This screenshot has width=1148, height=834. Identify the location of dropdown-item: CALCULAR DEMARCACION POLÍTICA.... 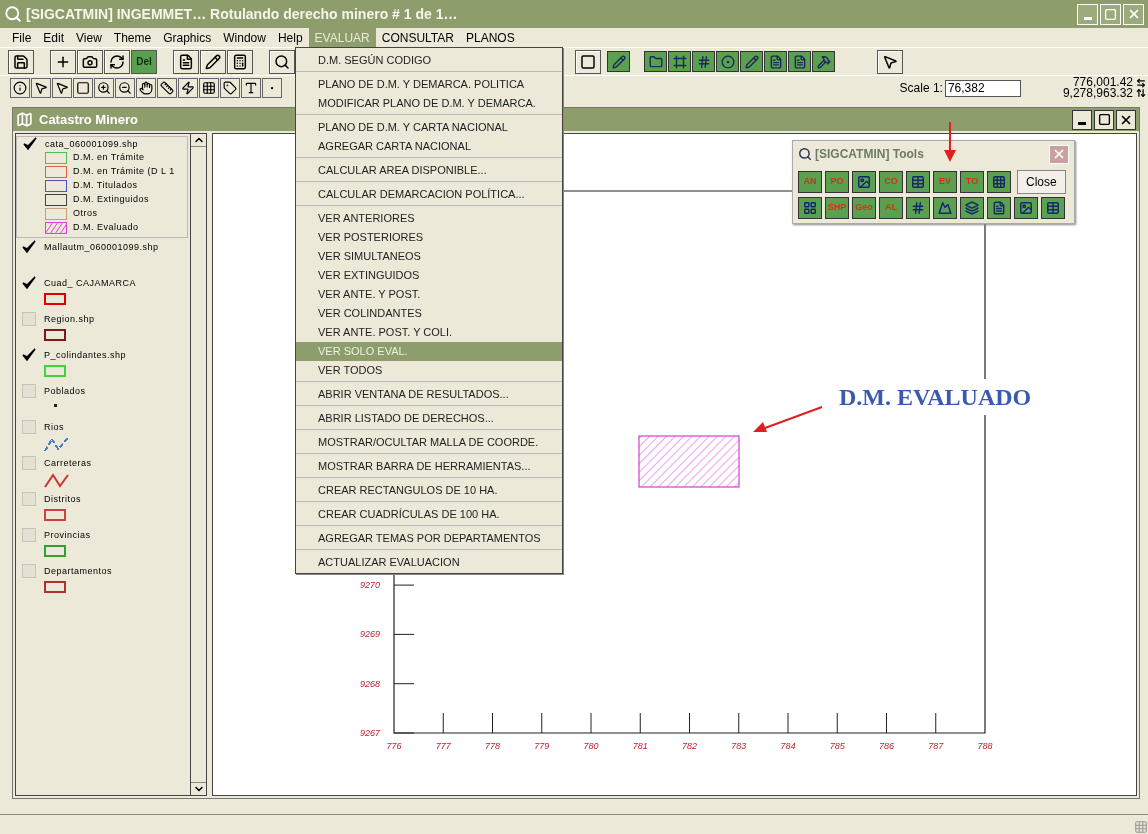
(429, 194).